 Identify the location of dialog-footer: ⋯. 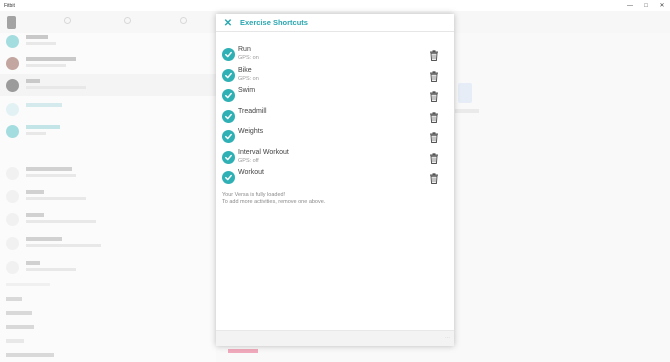
(335, 338).